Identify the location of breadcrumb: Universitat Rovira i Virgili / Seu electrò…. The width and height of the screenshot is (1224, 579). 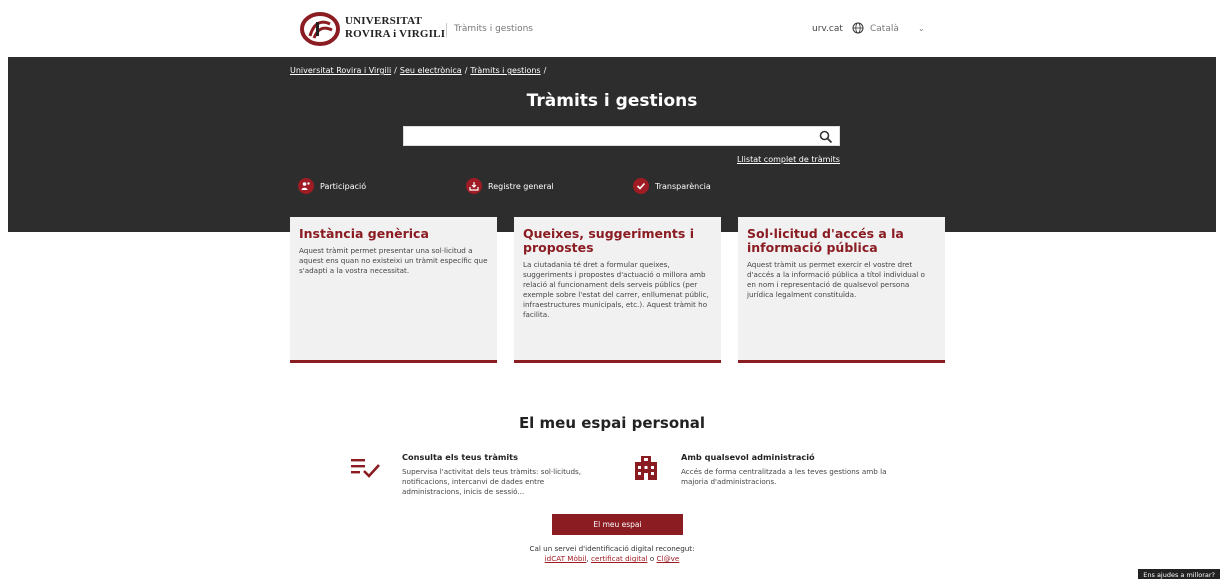
(419, 70).